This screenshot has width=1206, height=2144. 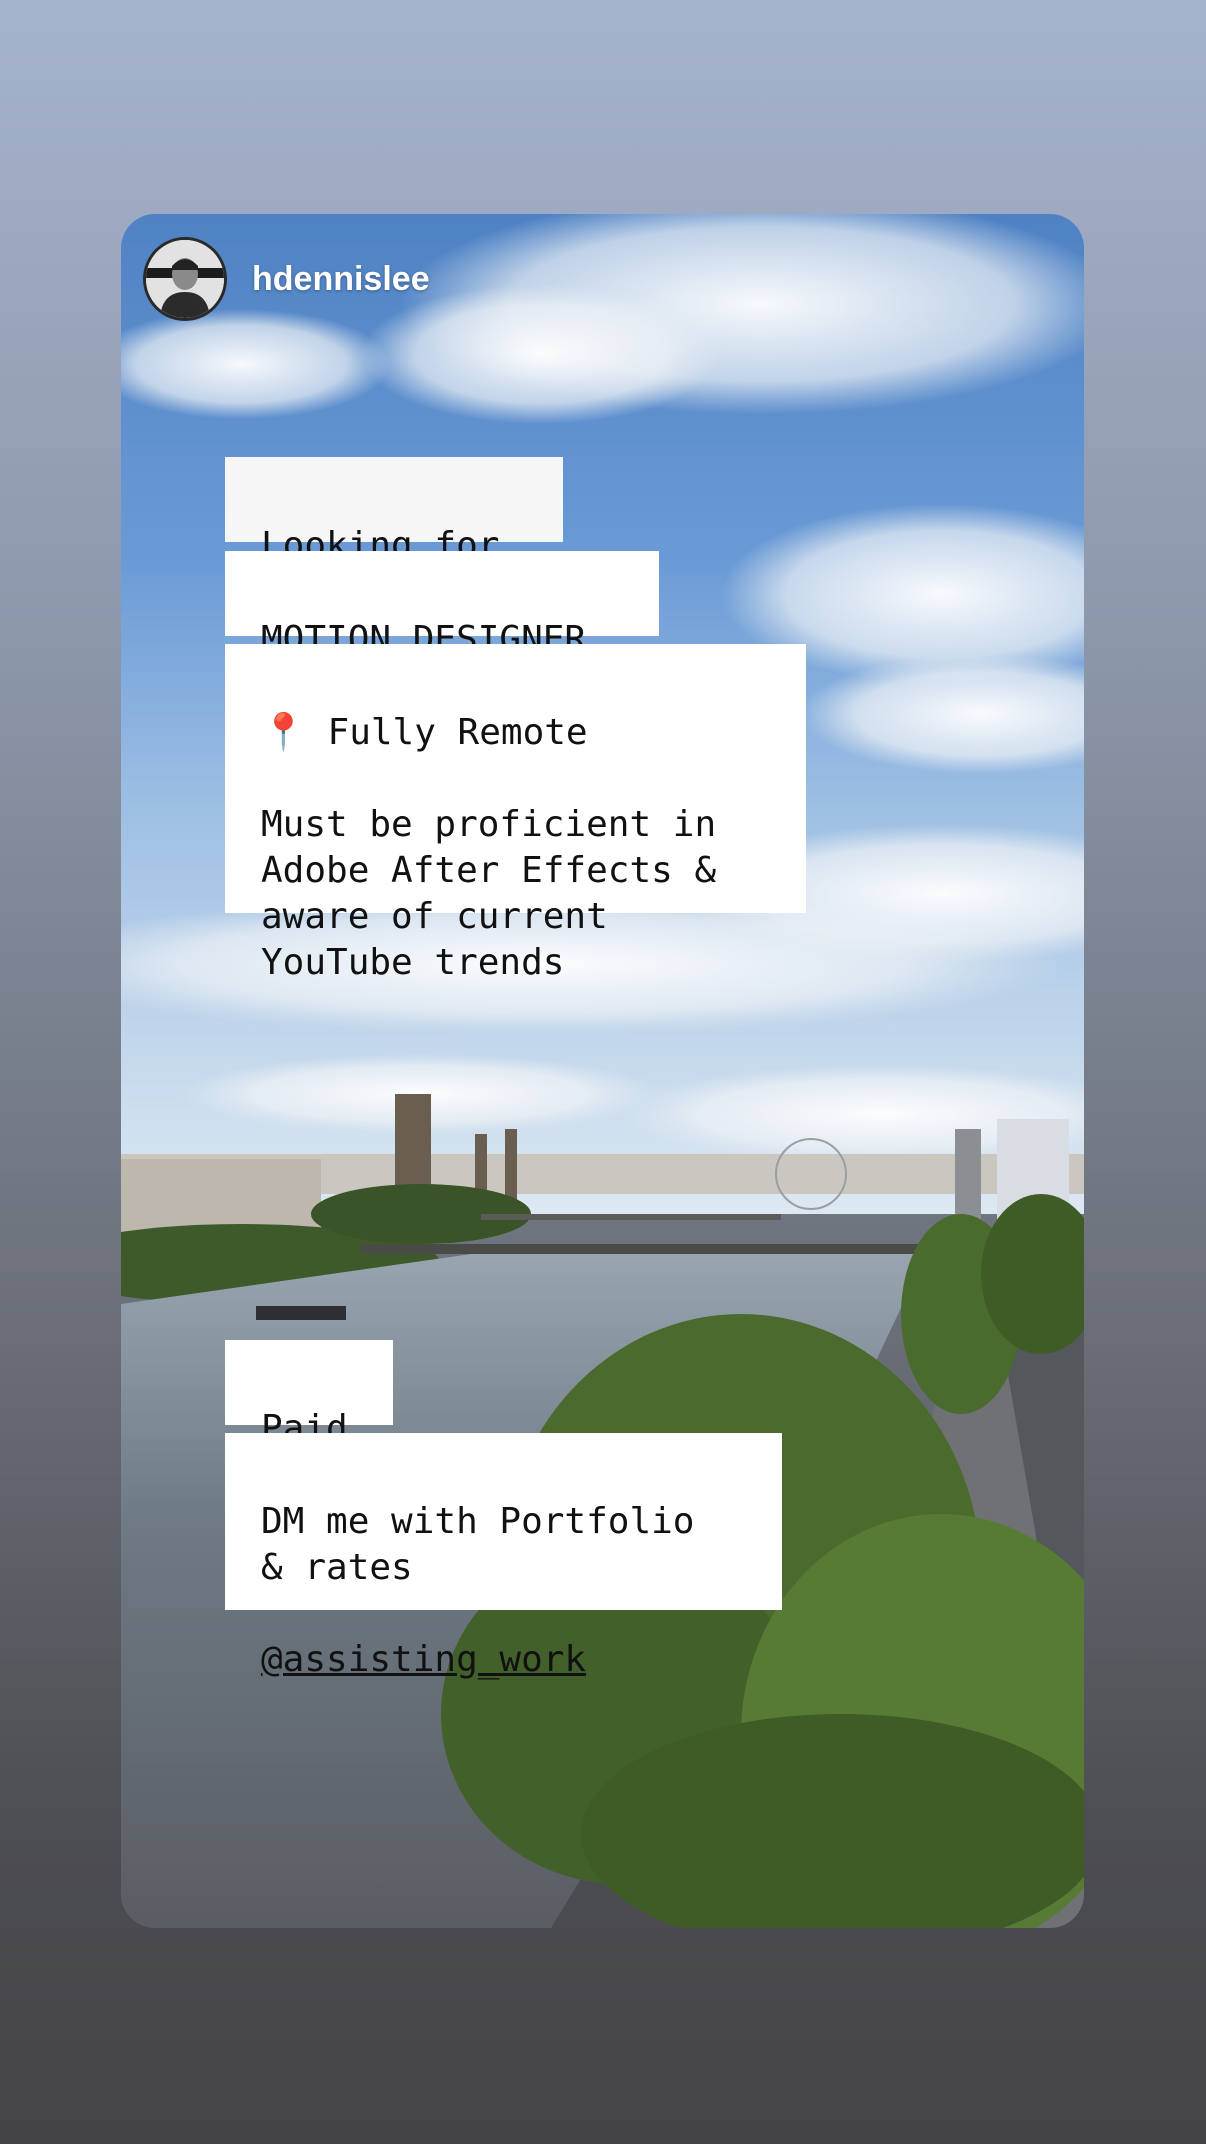 I want to click on story-author: hdennislee, so click(x=286, y=279).